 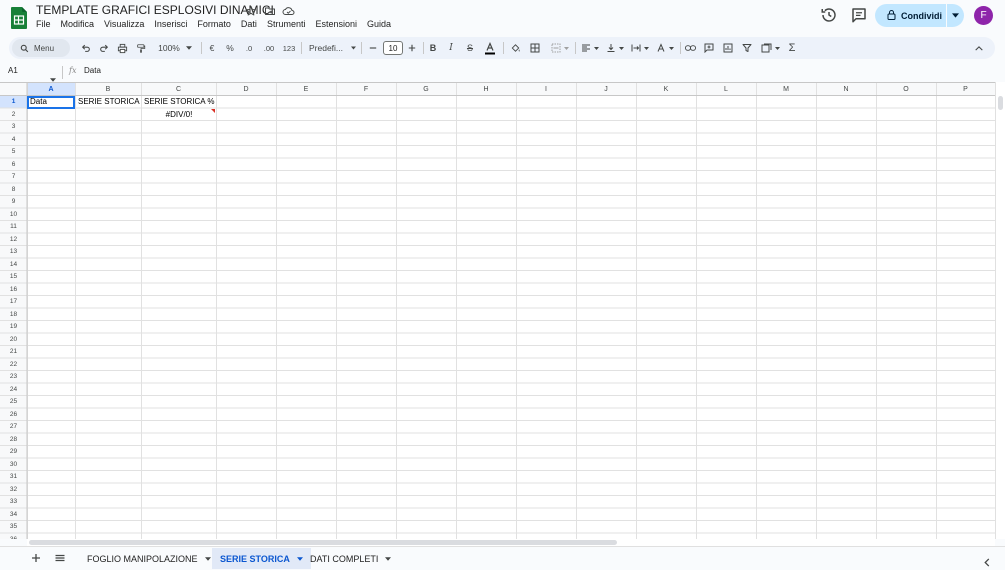 What do you see at coordinates (212, 48) in the screenshot?
I see `currency-format-button: €` at bounding box center [212, 48].